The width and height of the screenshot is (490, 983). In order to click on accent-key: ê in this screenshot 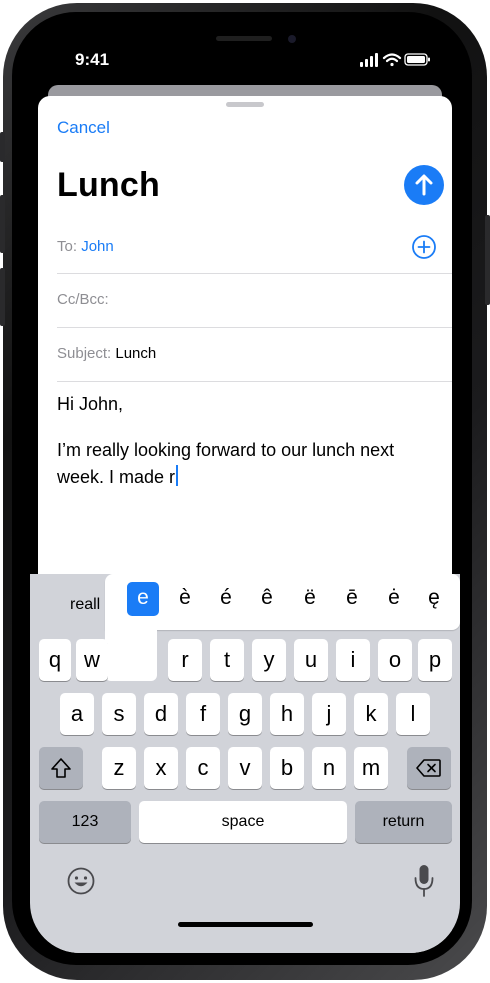, I will do `click(267, 599)`.